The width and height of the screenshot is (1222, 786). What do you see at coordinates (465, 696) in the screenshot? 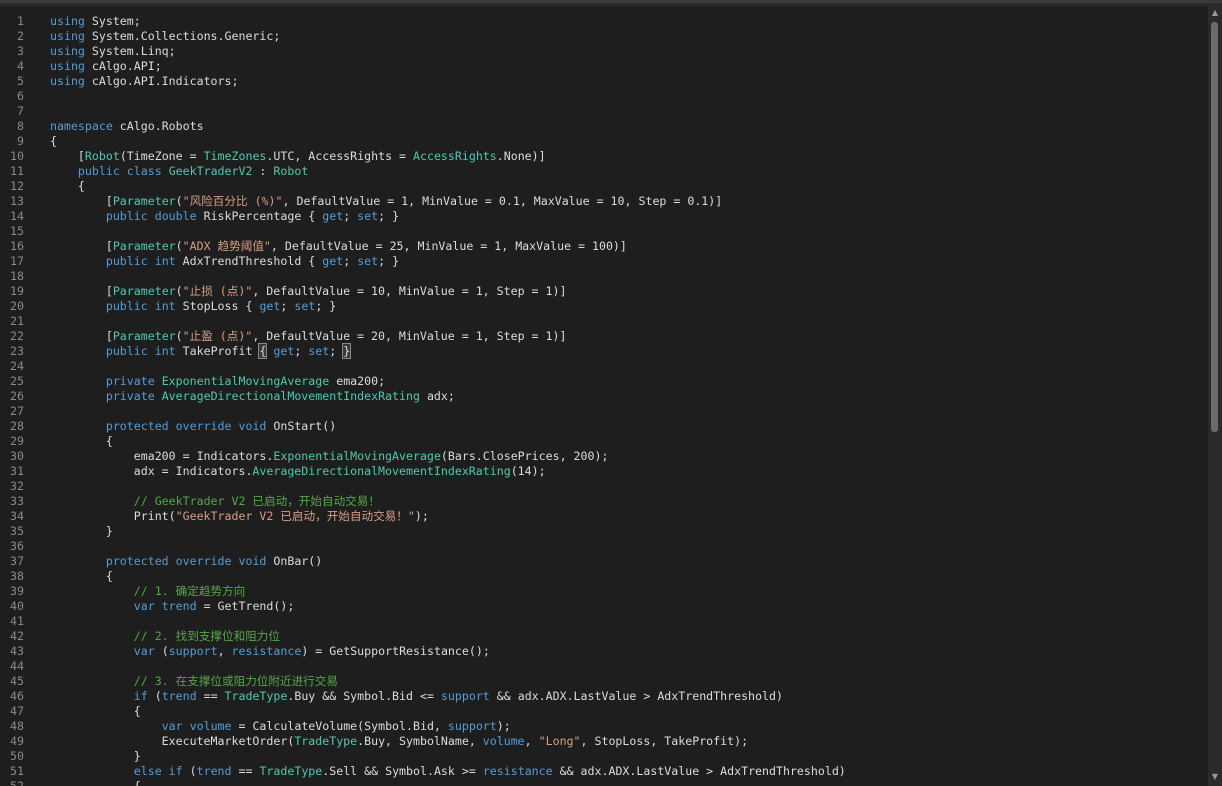
I see `code-token: support` at bounding box center [465, 696].